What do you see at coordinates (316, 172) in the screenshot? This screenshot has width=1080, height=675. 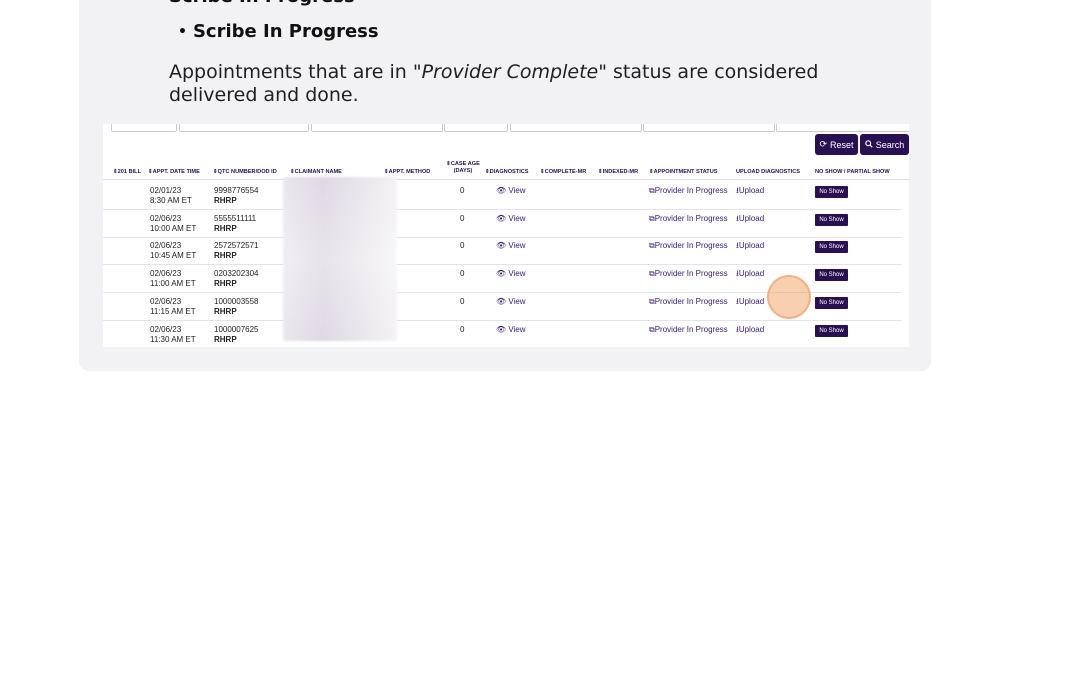 I see `col-claimant-name: ⇕CLAIMANT NAME` at bounding box center [316, 172].